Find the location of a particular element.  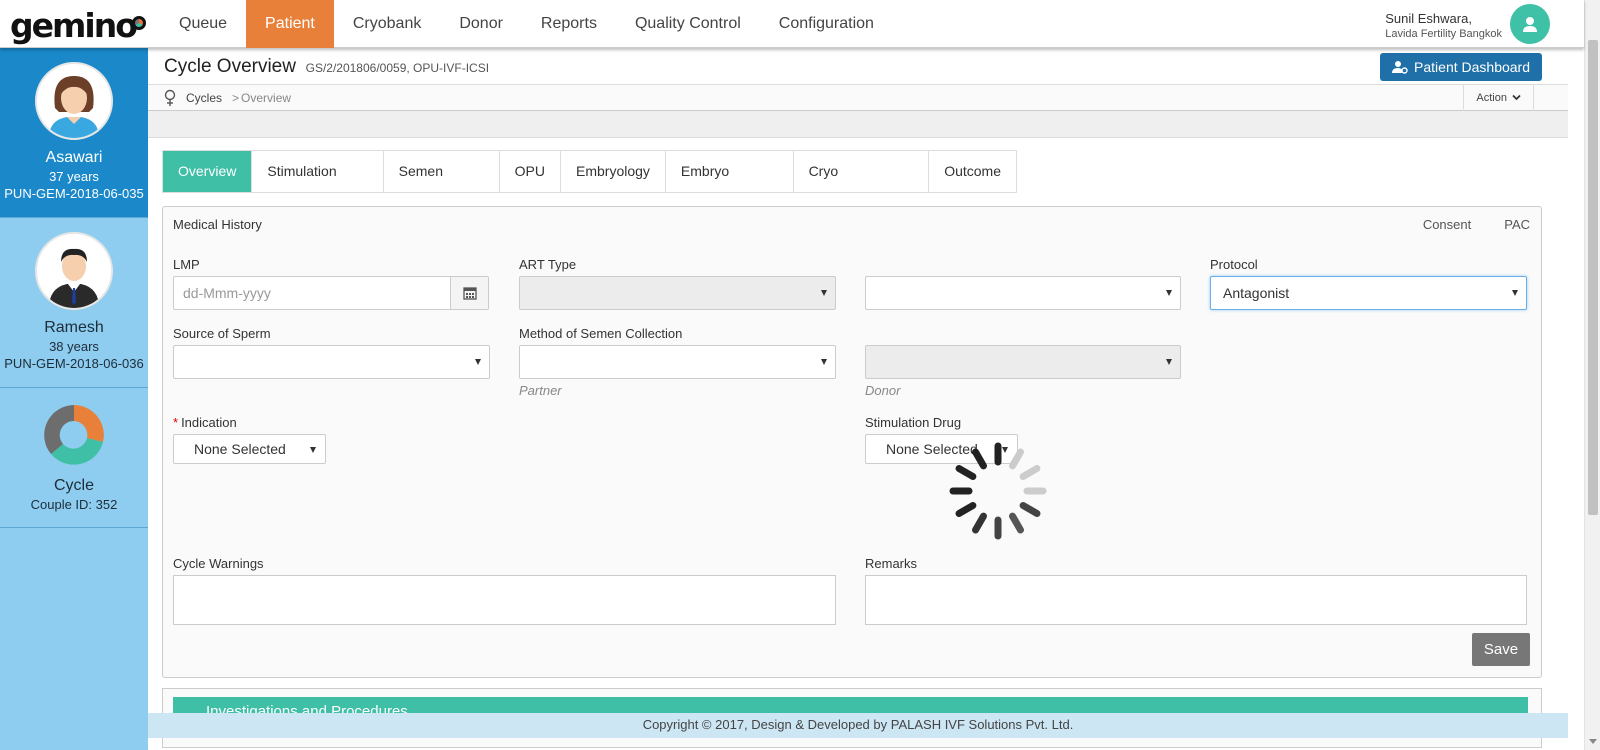

remarks-textarea is located at coordinates (1196, 600).